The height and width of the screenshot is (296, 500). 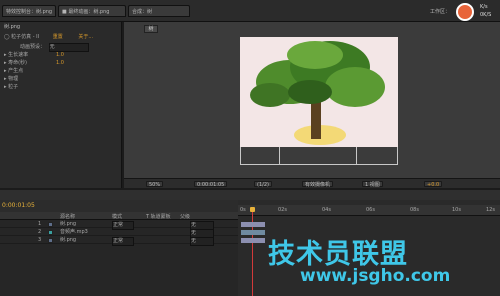 I want to click on speed-meter-icon, so click(x=465, y=12).